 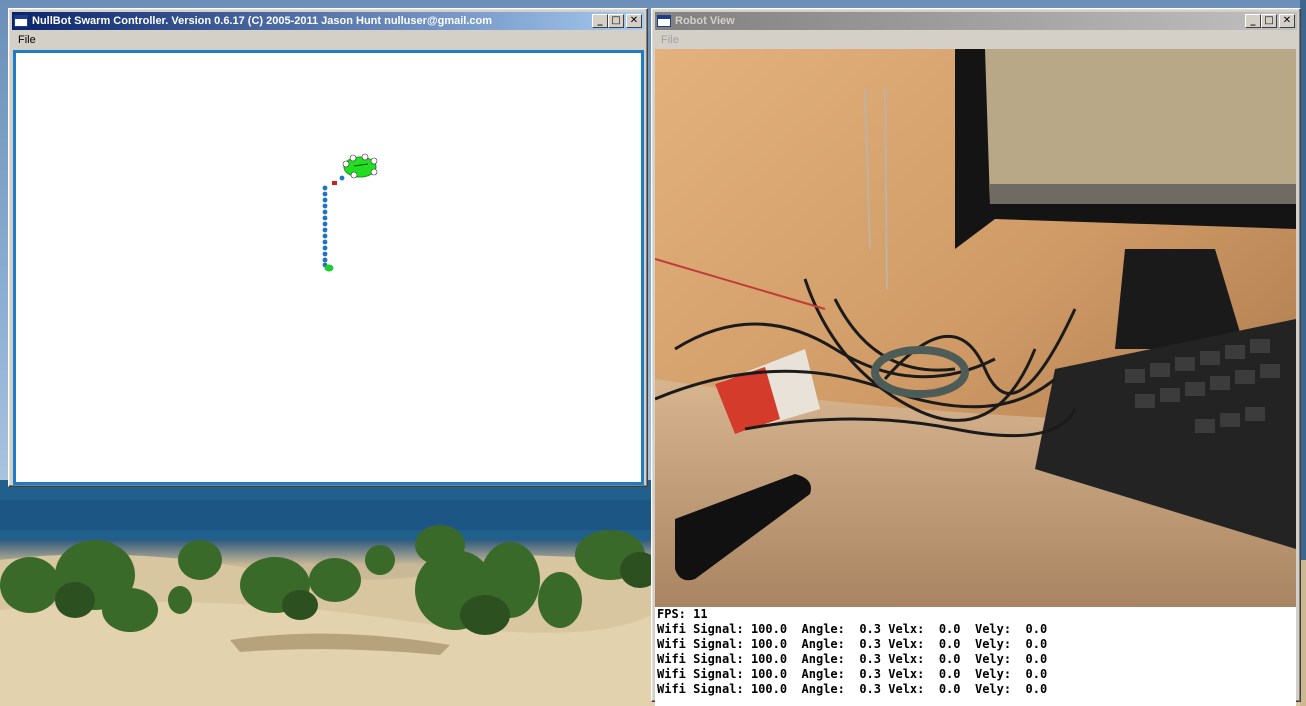 What do you see at coordinates (328, 40) in the screenshot?
I see `controller-menubar: File` at bounding box center [328, 40].